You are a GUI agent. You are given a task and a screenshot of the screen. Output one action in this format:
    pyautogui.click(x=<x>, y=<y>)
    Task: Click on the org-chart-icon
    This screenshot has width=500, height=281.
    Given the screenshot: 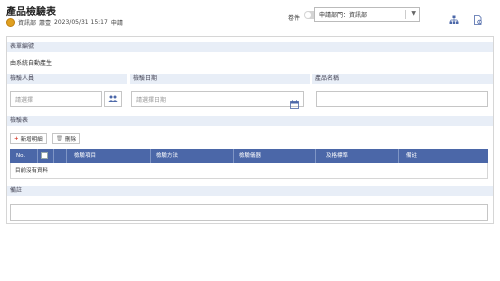 What is the action you would take?
    pyautogui.click(x=454, y=17)
    